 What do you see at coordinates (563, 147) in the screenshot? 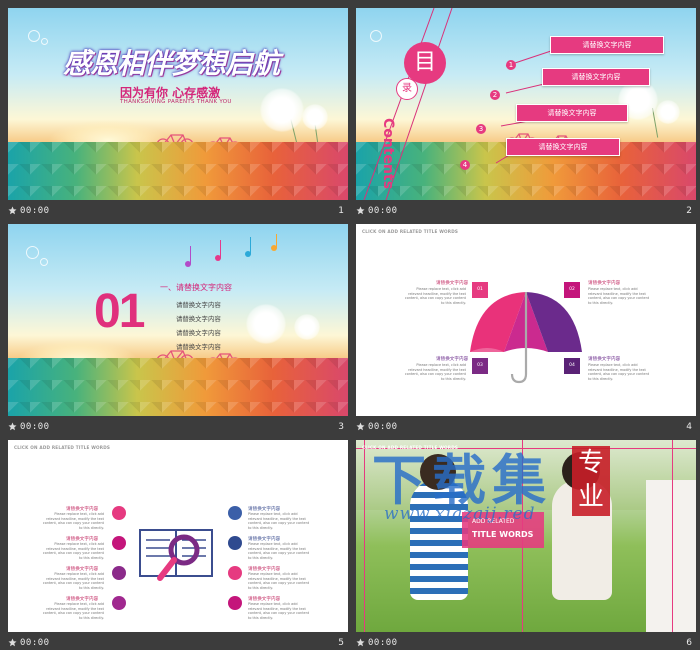
I see `toc-item-4: 请替换文字内容` at bounding box center [563, 147].